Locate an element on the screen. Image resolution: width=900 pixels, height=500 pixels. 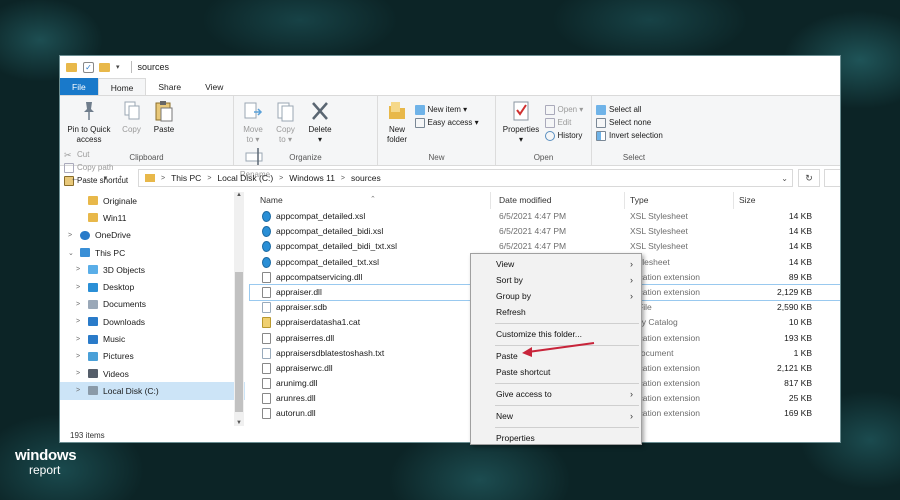
breadcrumb-windows-11: Windows 11 is located at coordinates (312, 178).